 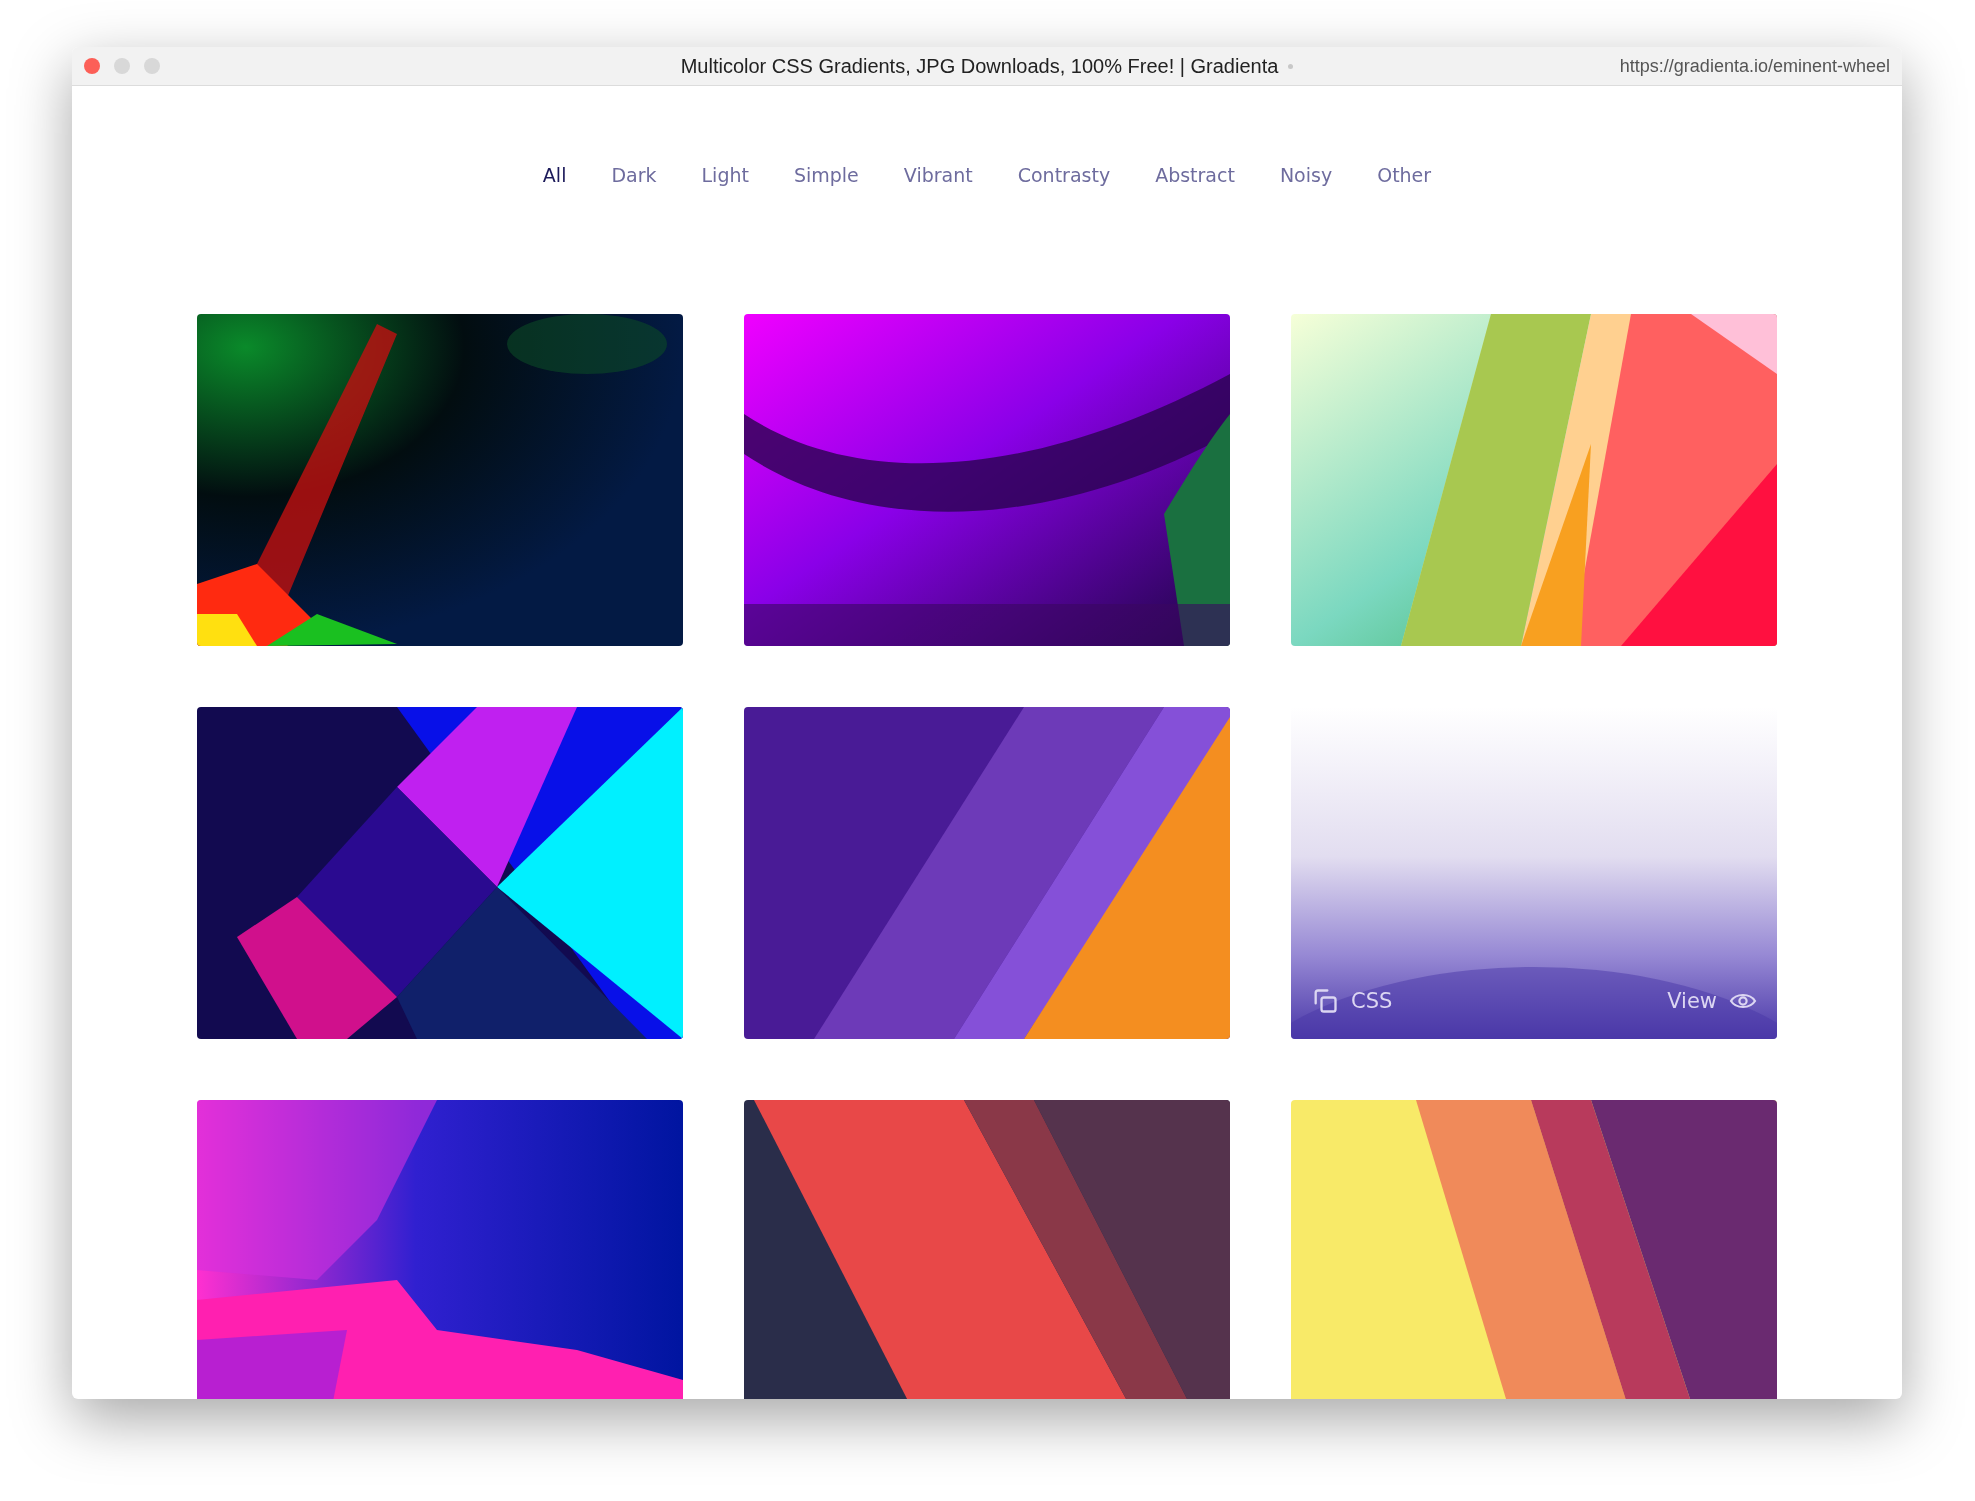 I want to click on category-tab: Other, so click(x=1404, y=175).